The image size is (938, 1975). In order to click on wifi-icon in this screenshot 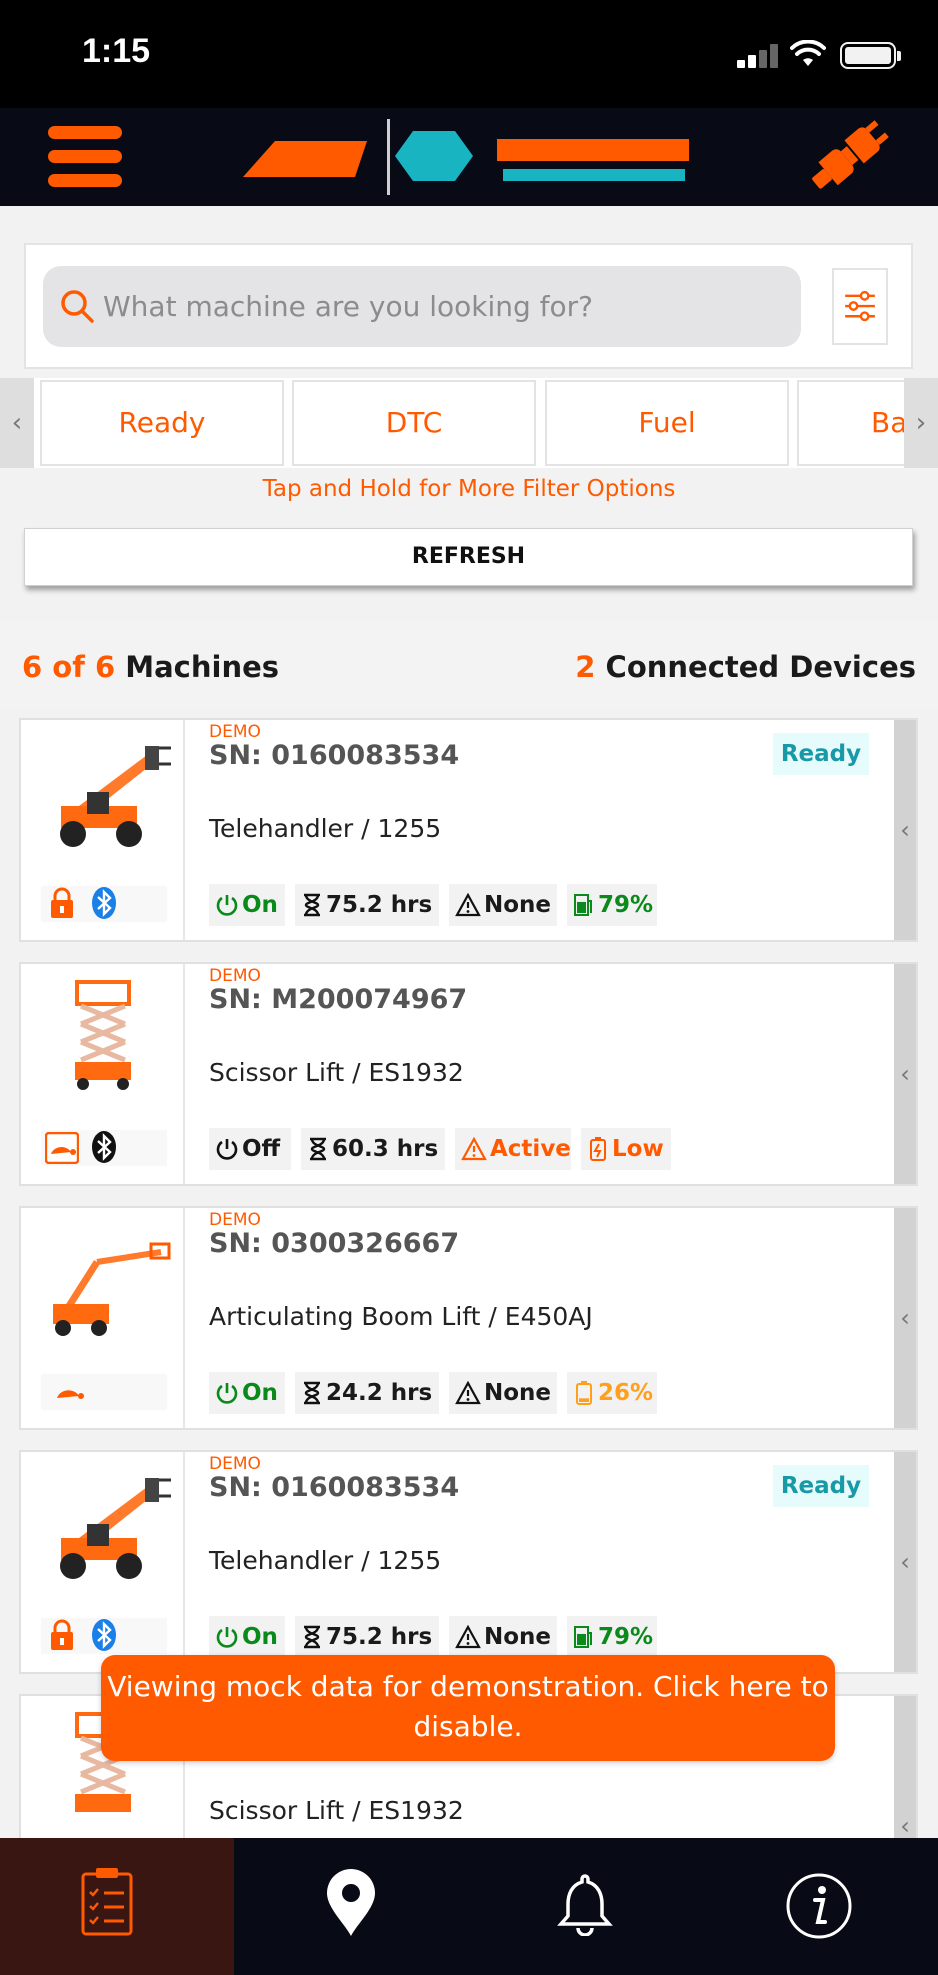, I will do `click(808, 53)`.